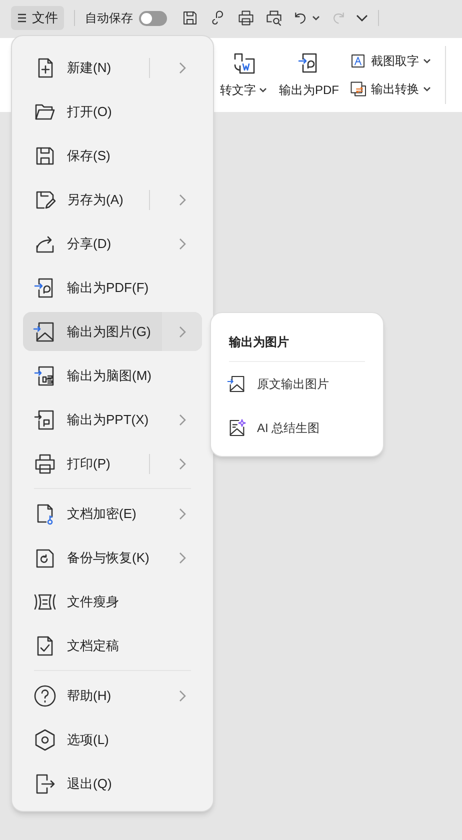  I want to click on menu-item-label: 分享(D), so click(89, 243).